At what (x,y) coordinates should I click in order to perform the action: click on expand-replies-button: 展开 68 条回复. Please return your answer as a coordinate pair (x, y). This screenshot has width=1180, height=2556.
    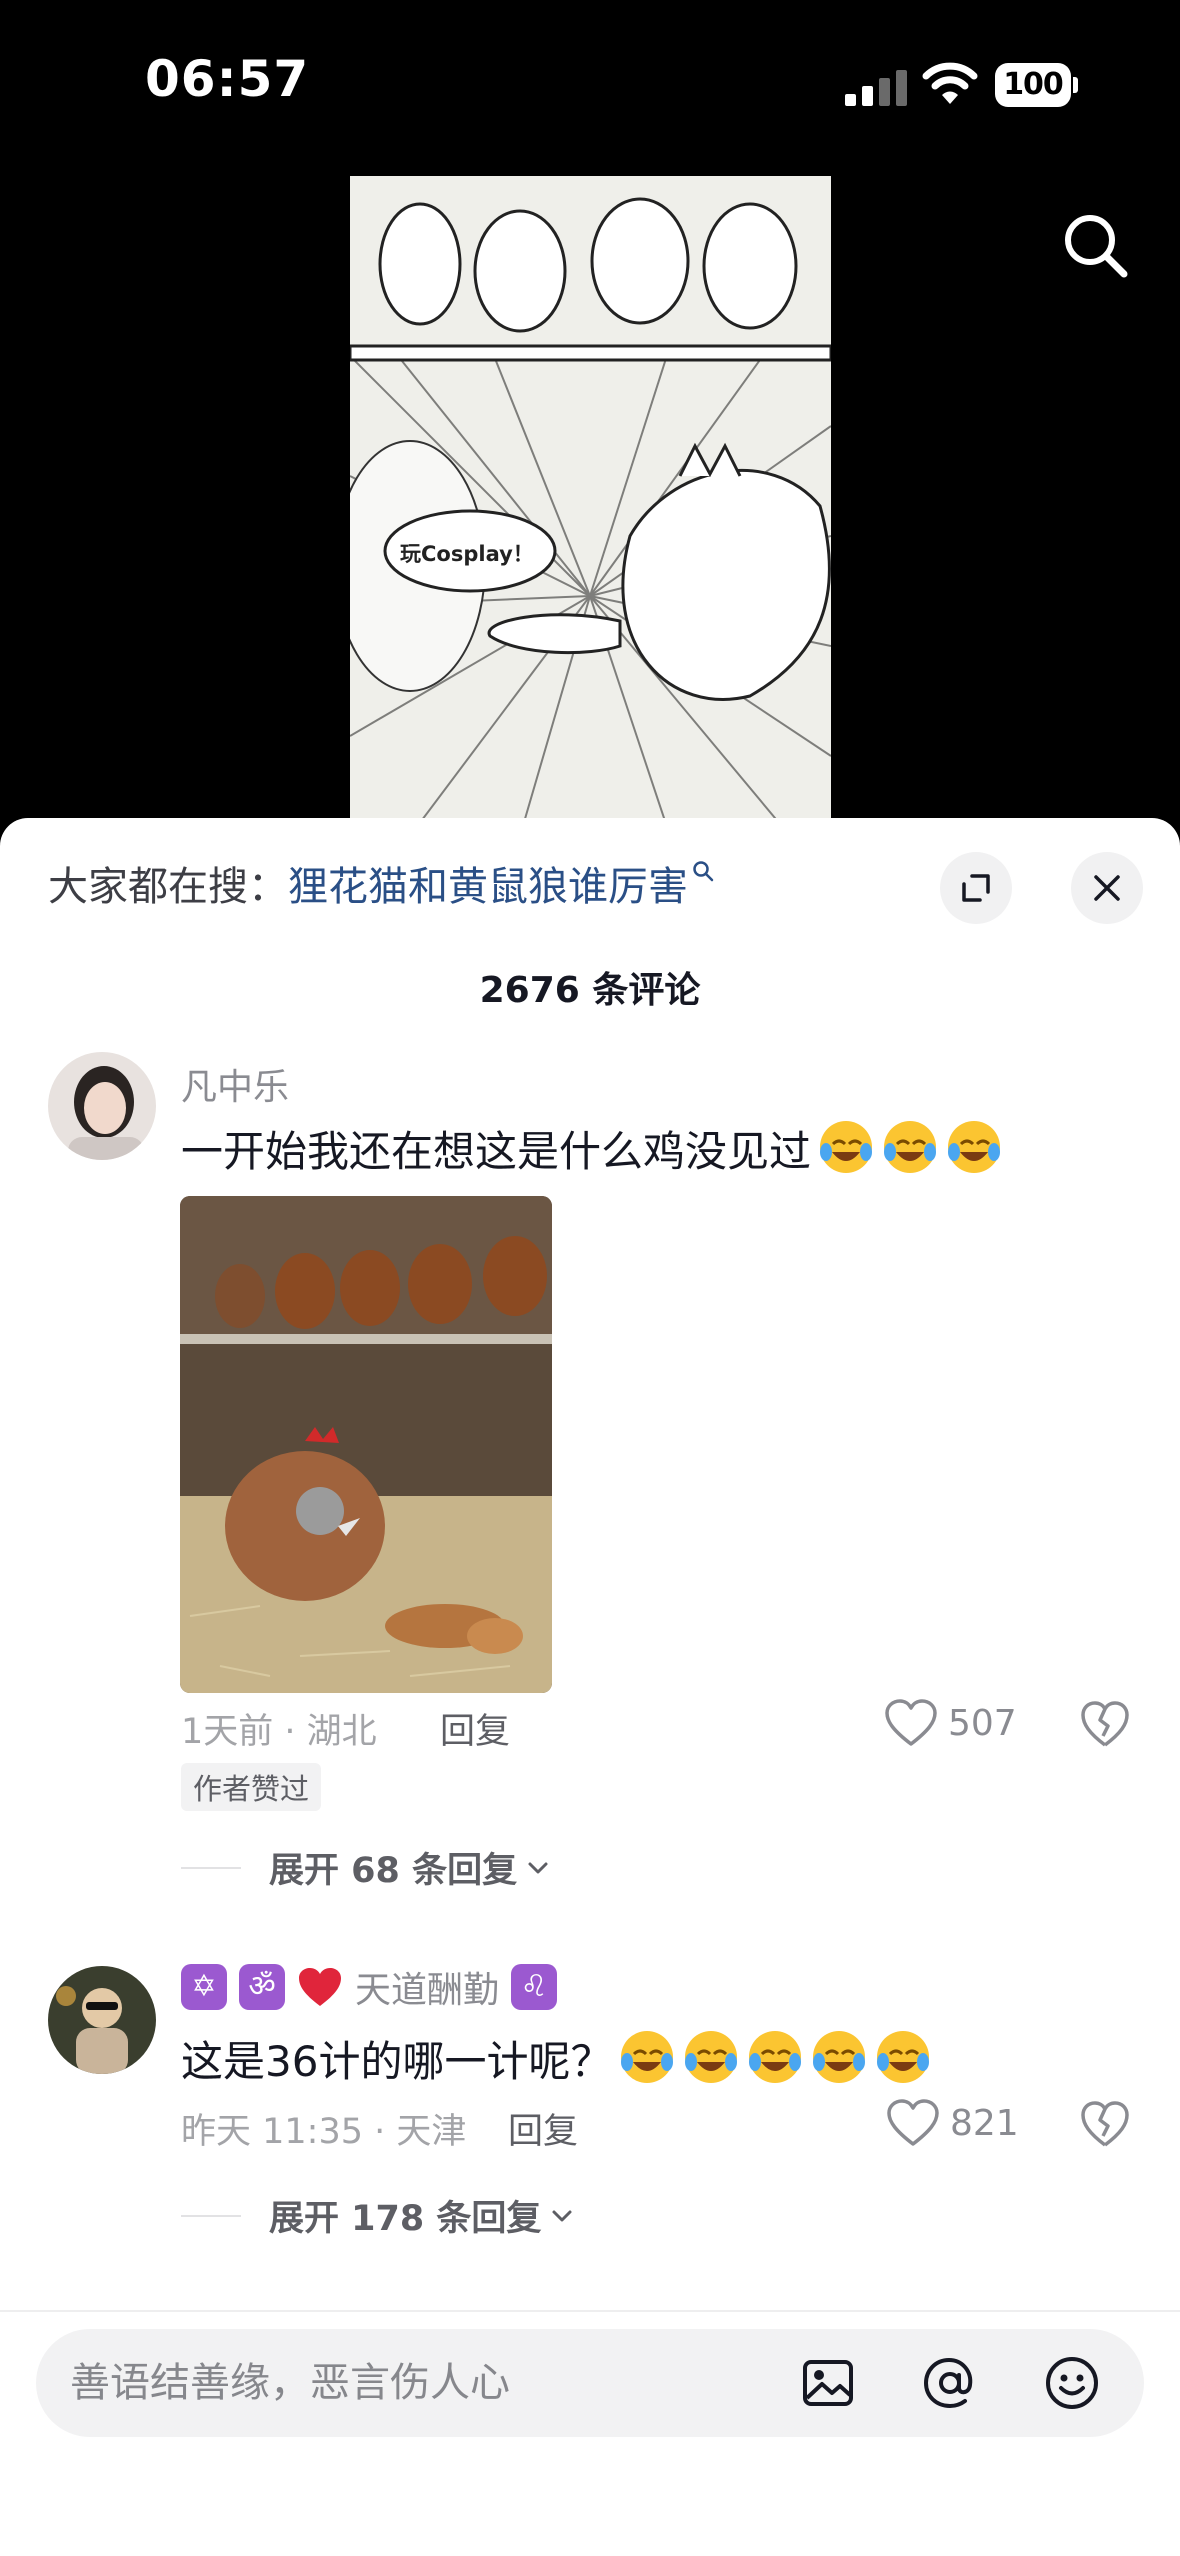
    Looking at the image, I should click on (366, 1867).